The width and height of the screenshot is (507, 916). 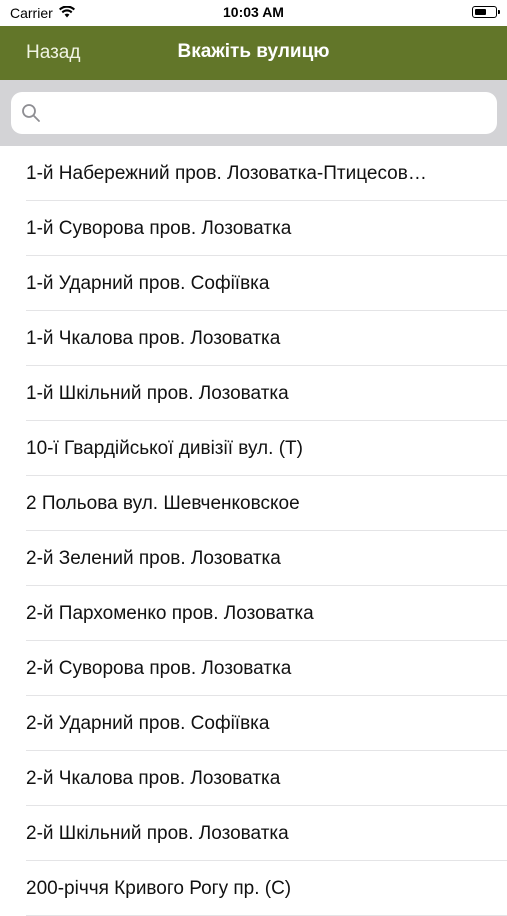 I want to click on list-item: 2-й Ударний пров. Софіївка, so click(x=253, y=723).